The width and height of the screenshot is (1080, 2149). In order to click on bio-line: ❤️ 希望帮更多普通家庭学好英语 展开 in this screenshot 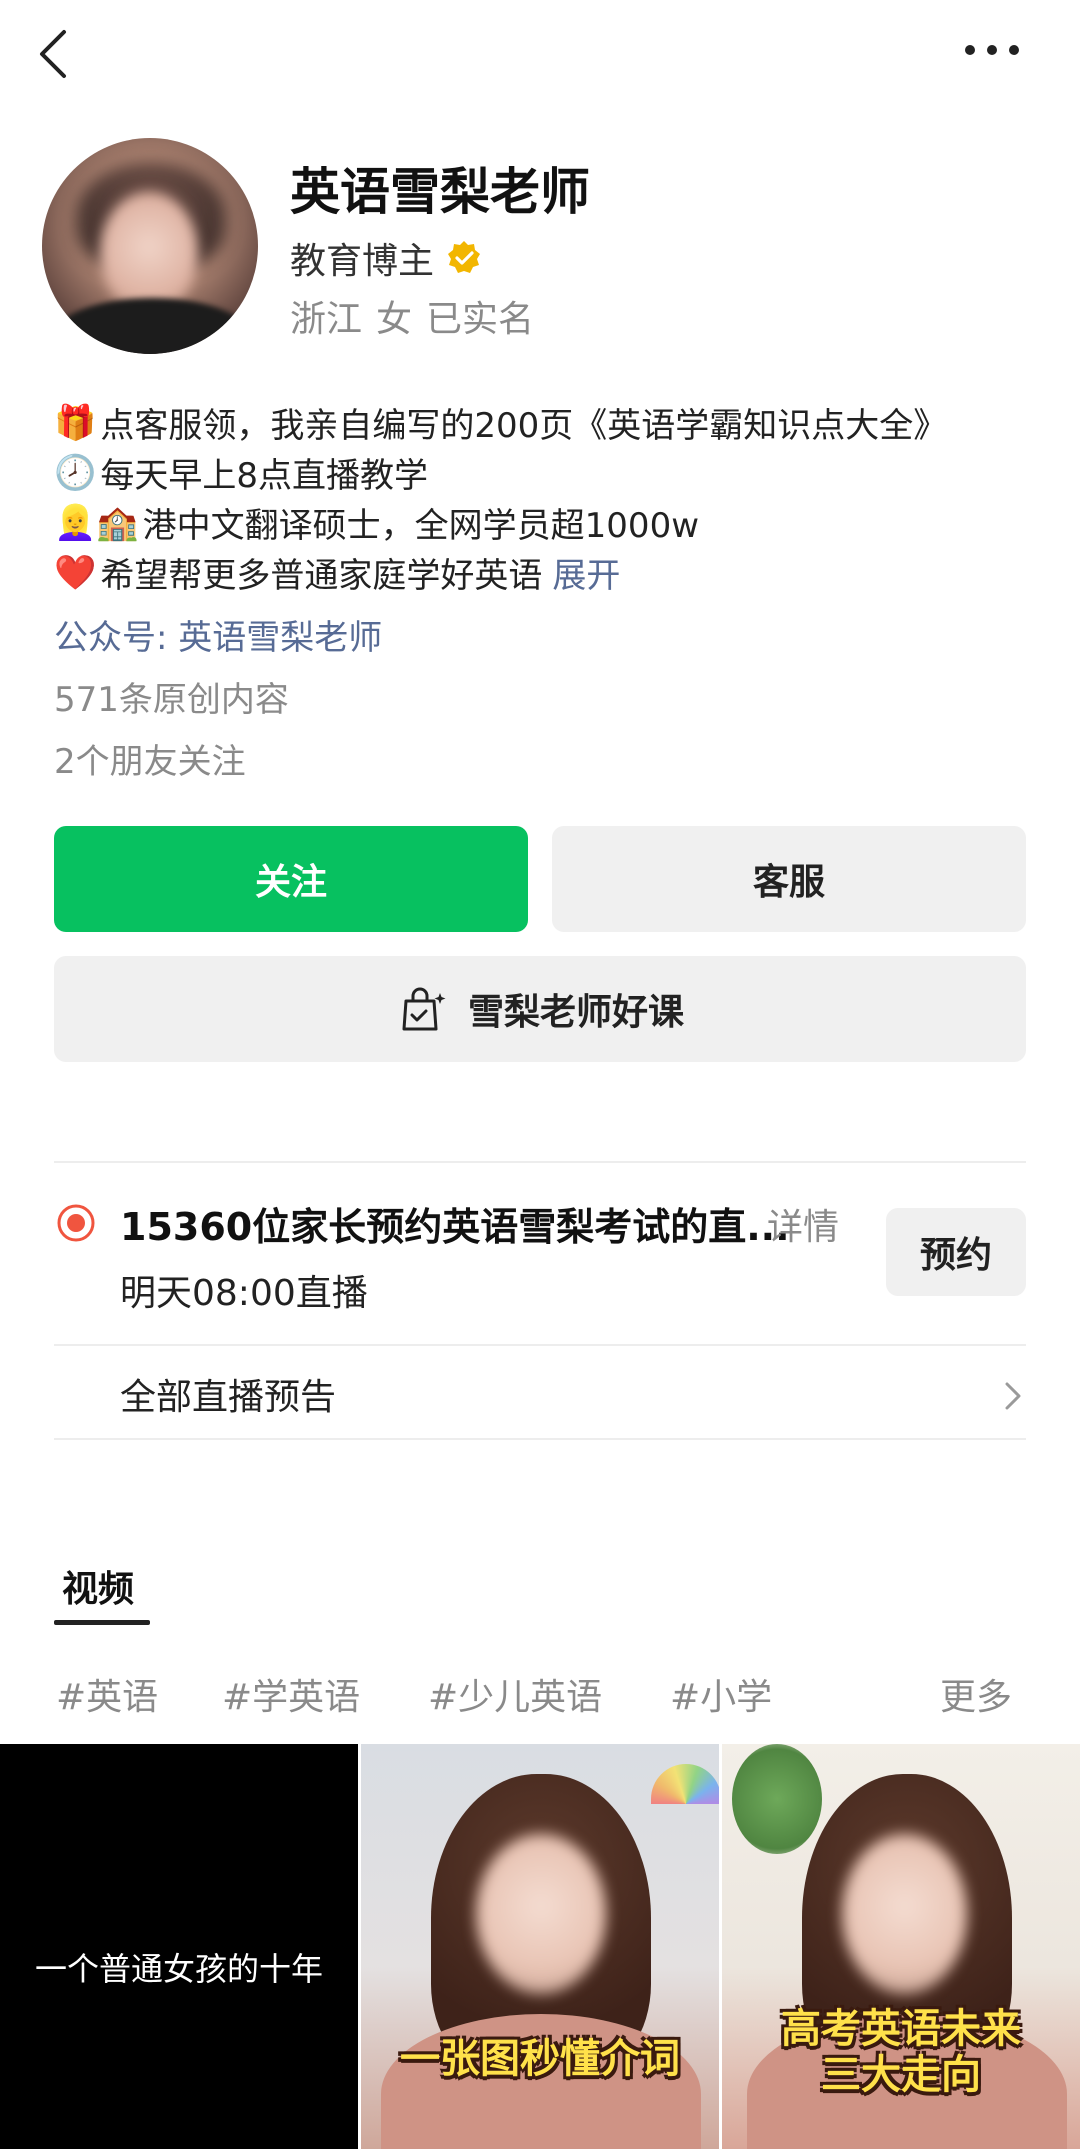, I will do `click(337, 572)`.